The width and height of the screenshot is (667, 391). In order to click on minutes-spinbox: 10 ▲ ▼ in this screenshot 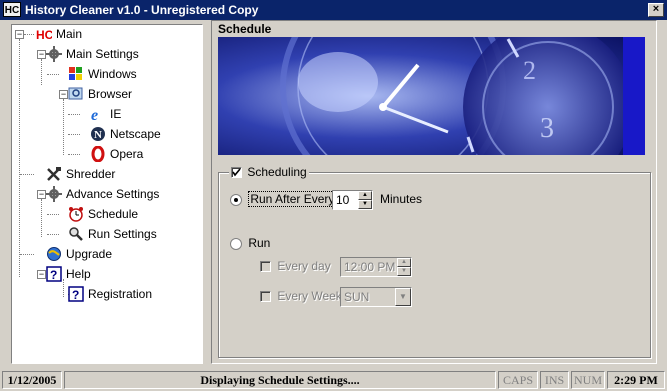, I will do `click(352, 200)`.